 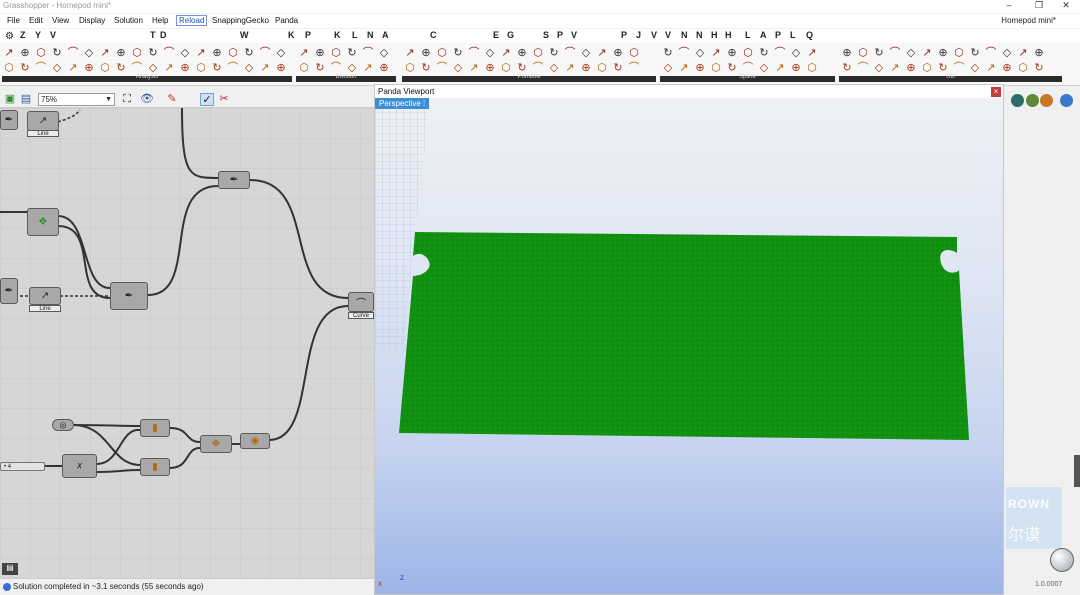 What do you see at coordinates (510, 35) in the screenshot?
I see `category-tab: G` at bounding box center [510, 35].